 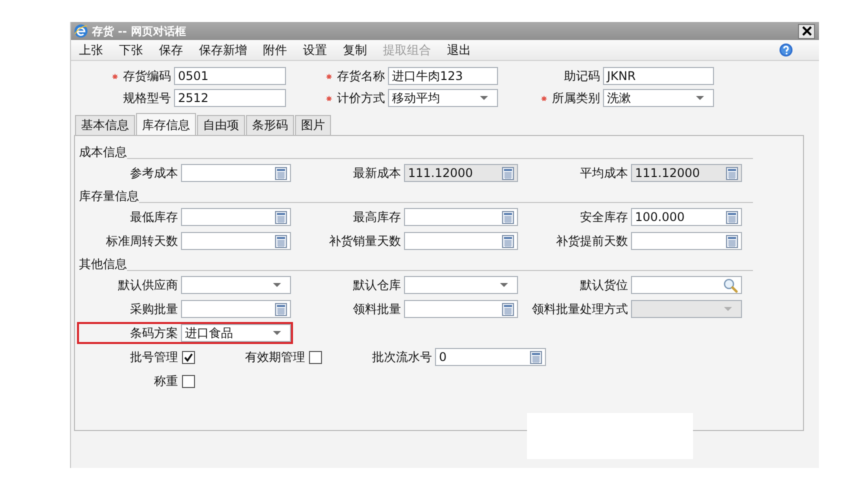 I want to click on field-label: 默认仓库, so click(x=377, y=285).